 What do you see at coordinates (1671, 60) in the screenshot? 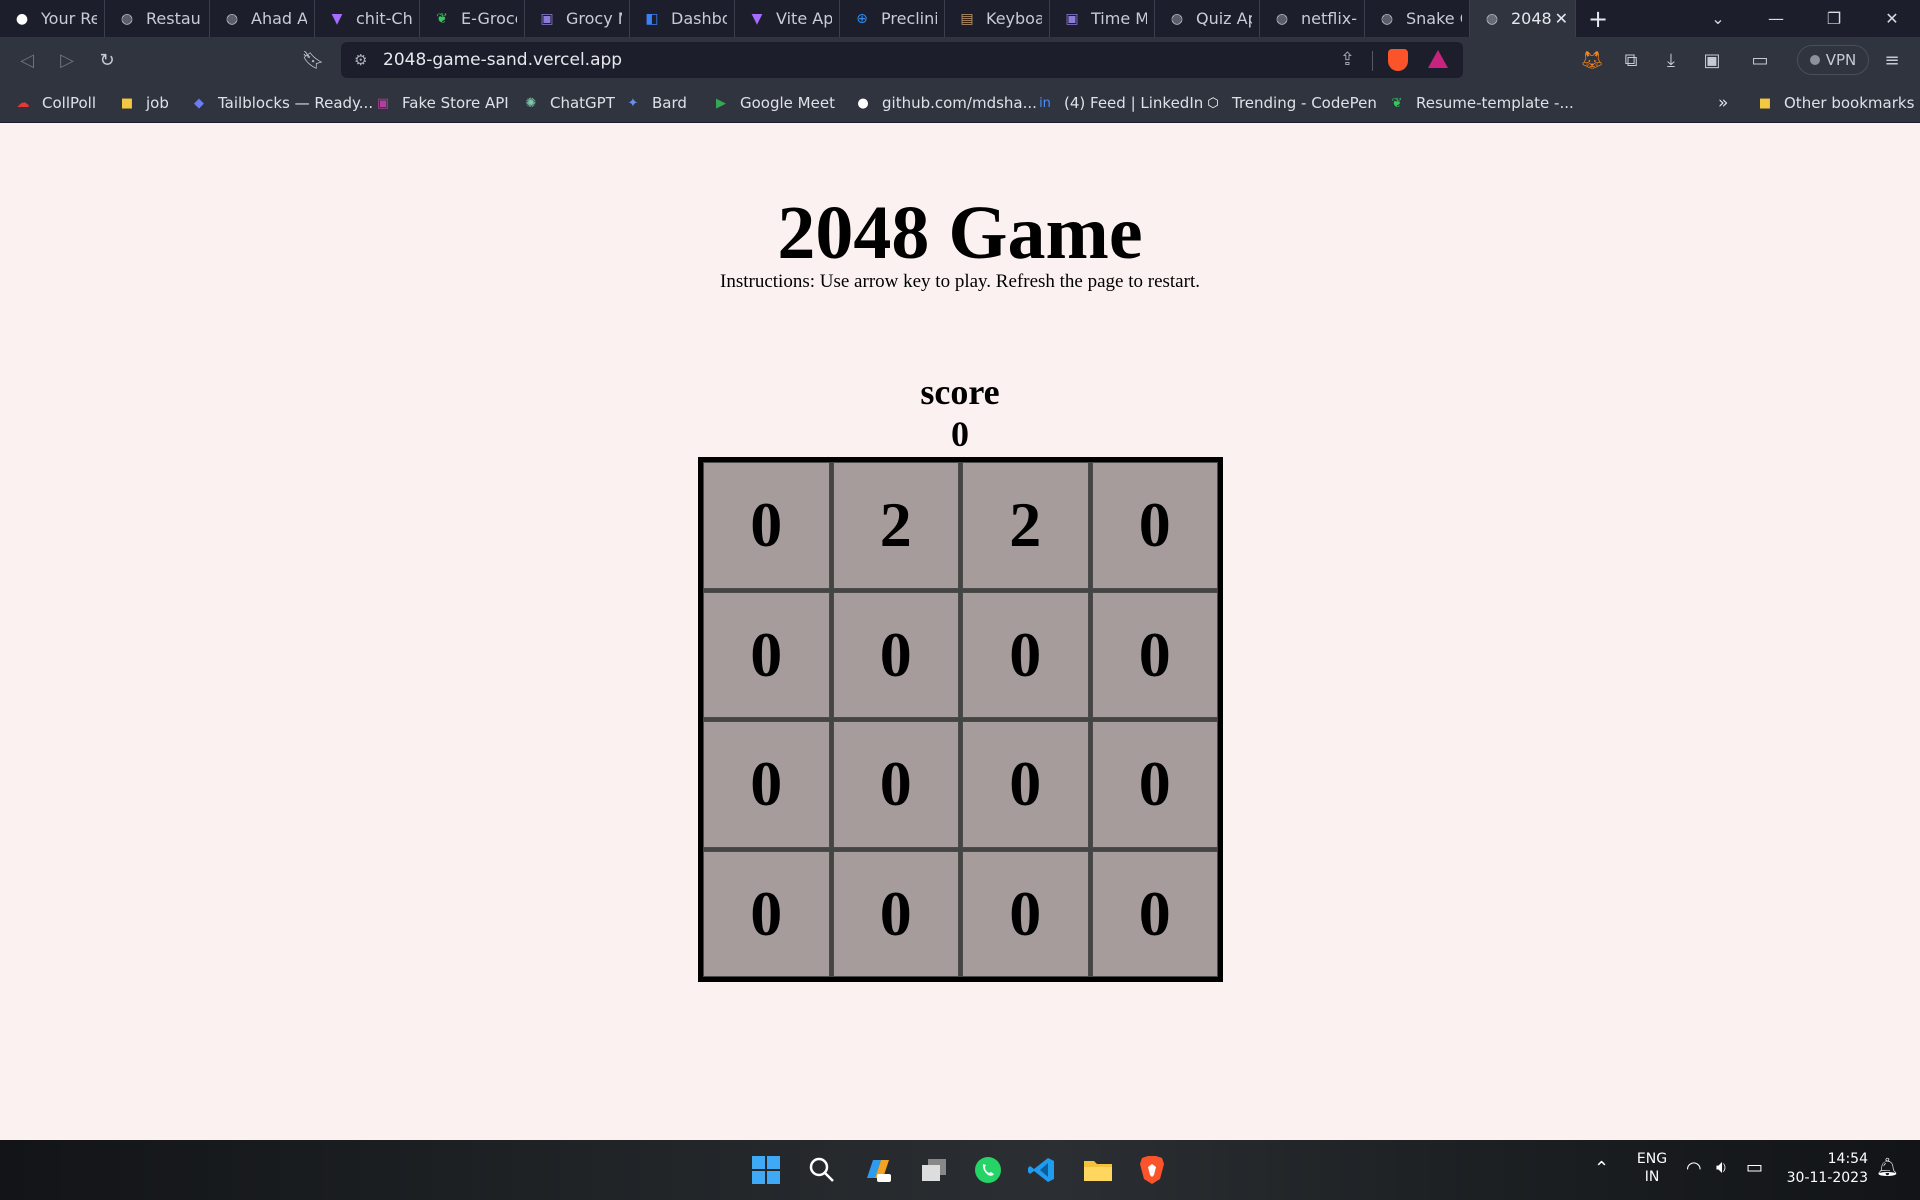
I see `downloads-icon: ⤓` at bounding box center [1671, 60].